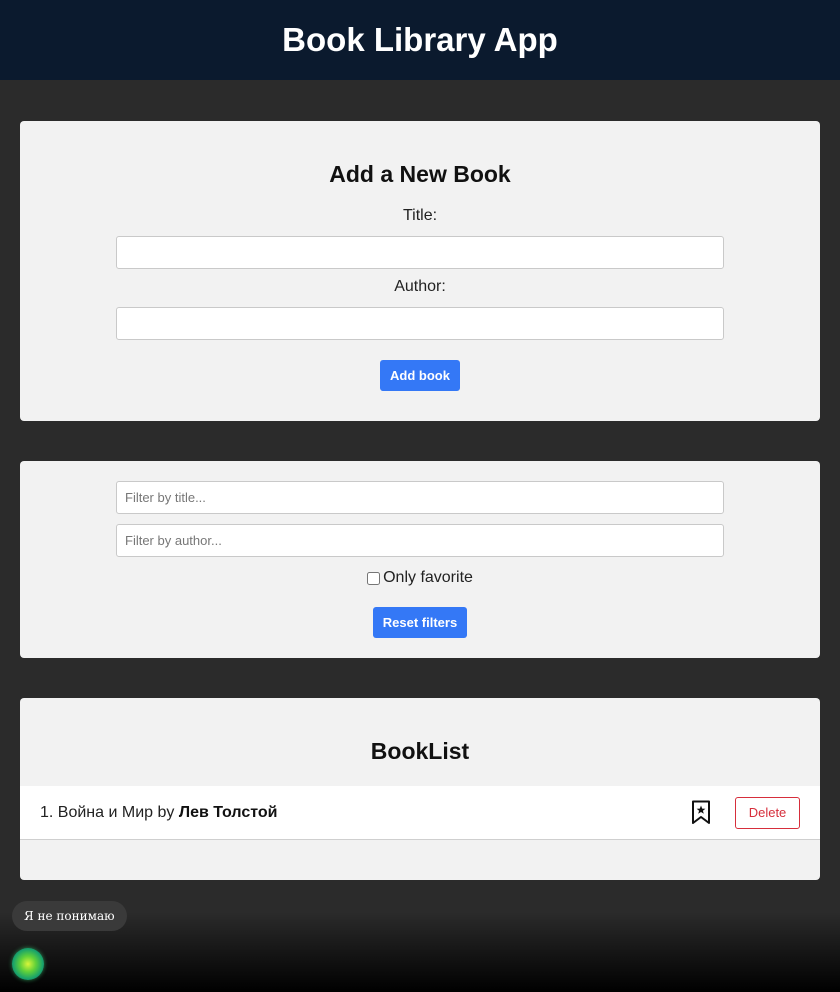 Image resolution: width=840 pixels, height=992 pixels. What do you see at coordinates (69, 916) in the screenshot?
I see `chat-bubble: Я не понимаю` at bounding box center [69, 916].